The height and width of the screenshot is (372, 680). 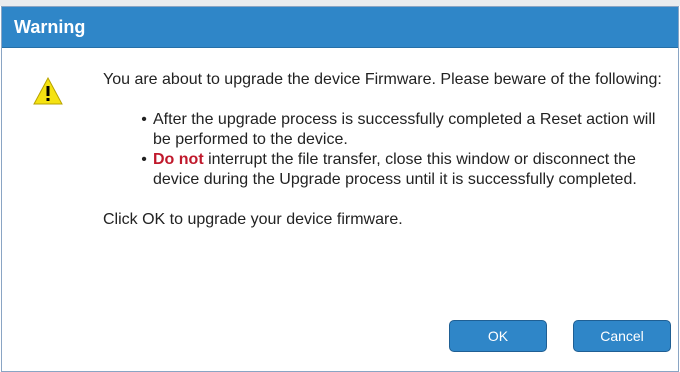 What do you see at coordinates (178, 159) in the screenshot?
I see `danger-prefix: Do not` at bounding box center [178, 159].